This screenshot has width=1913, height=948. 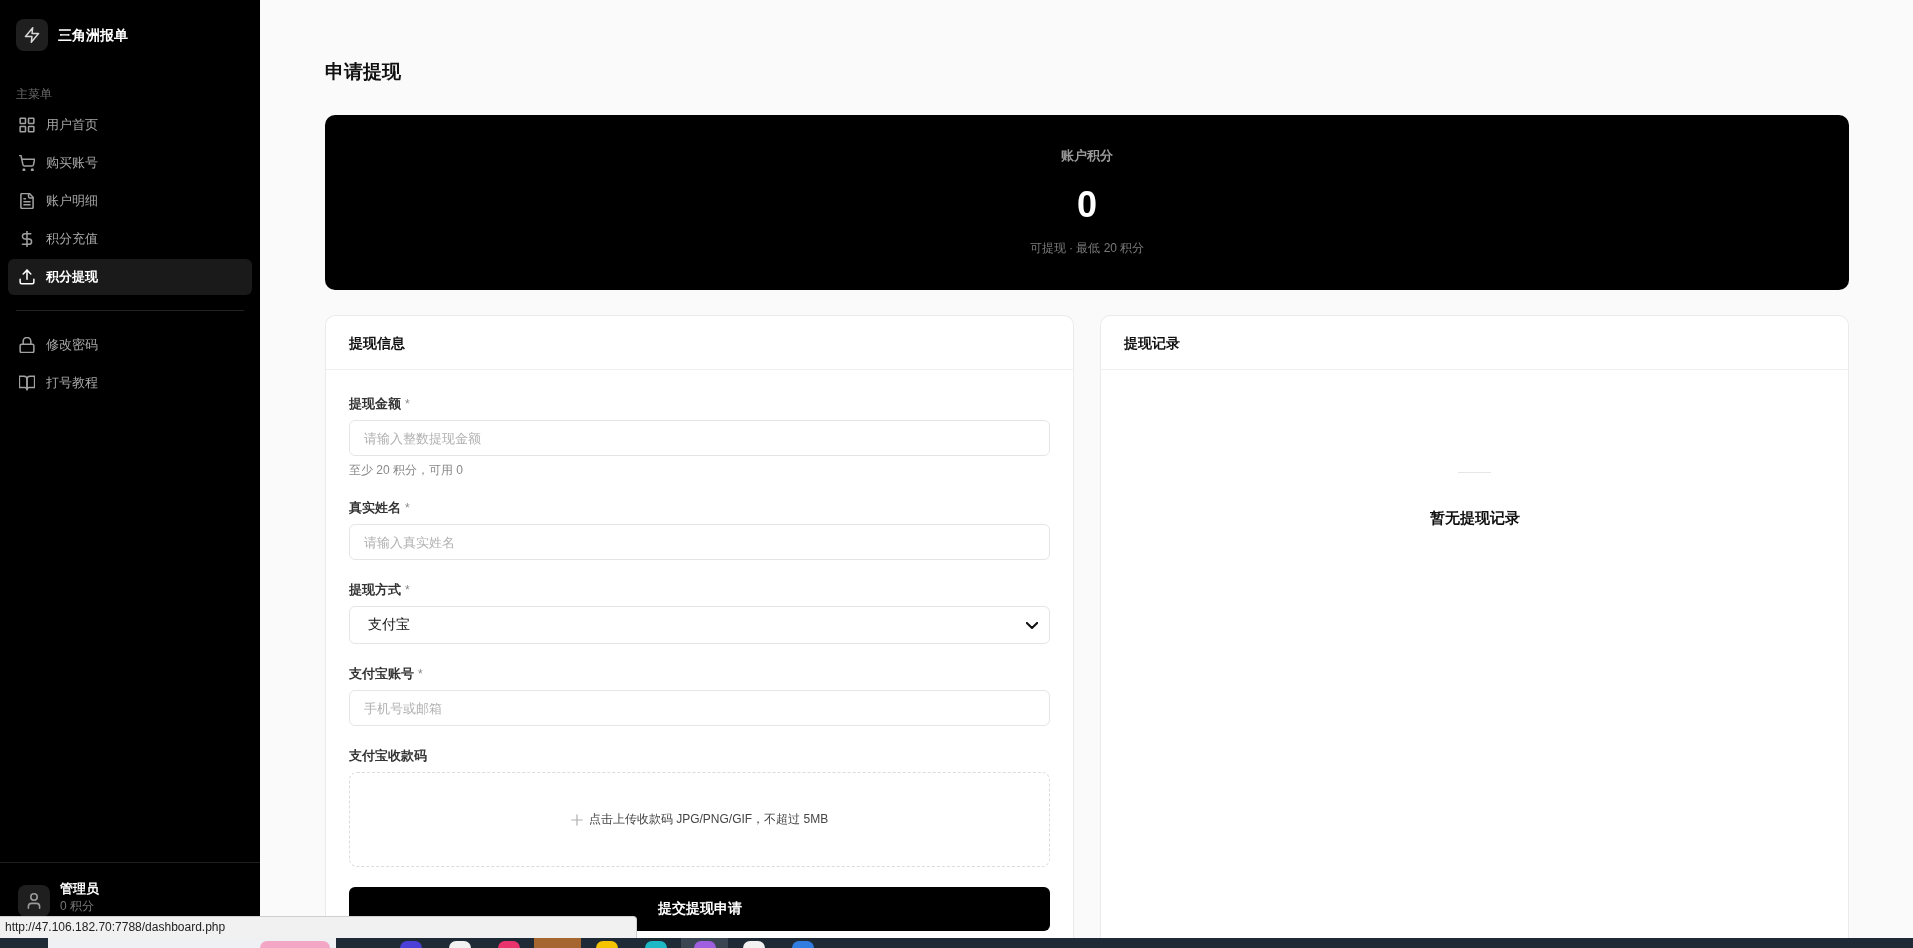 I want to click on balance-label: 账户积分, so click(x=1087, y=156).